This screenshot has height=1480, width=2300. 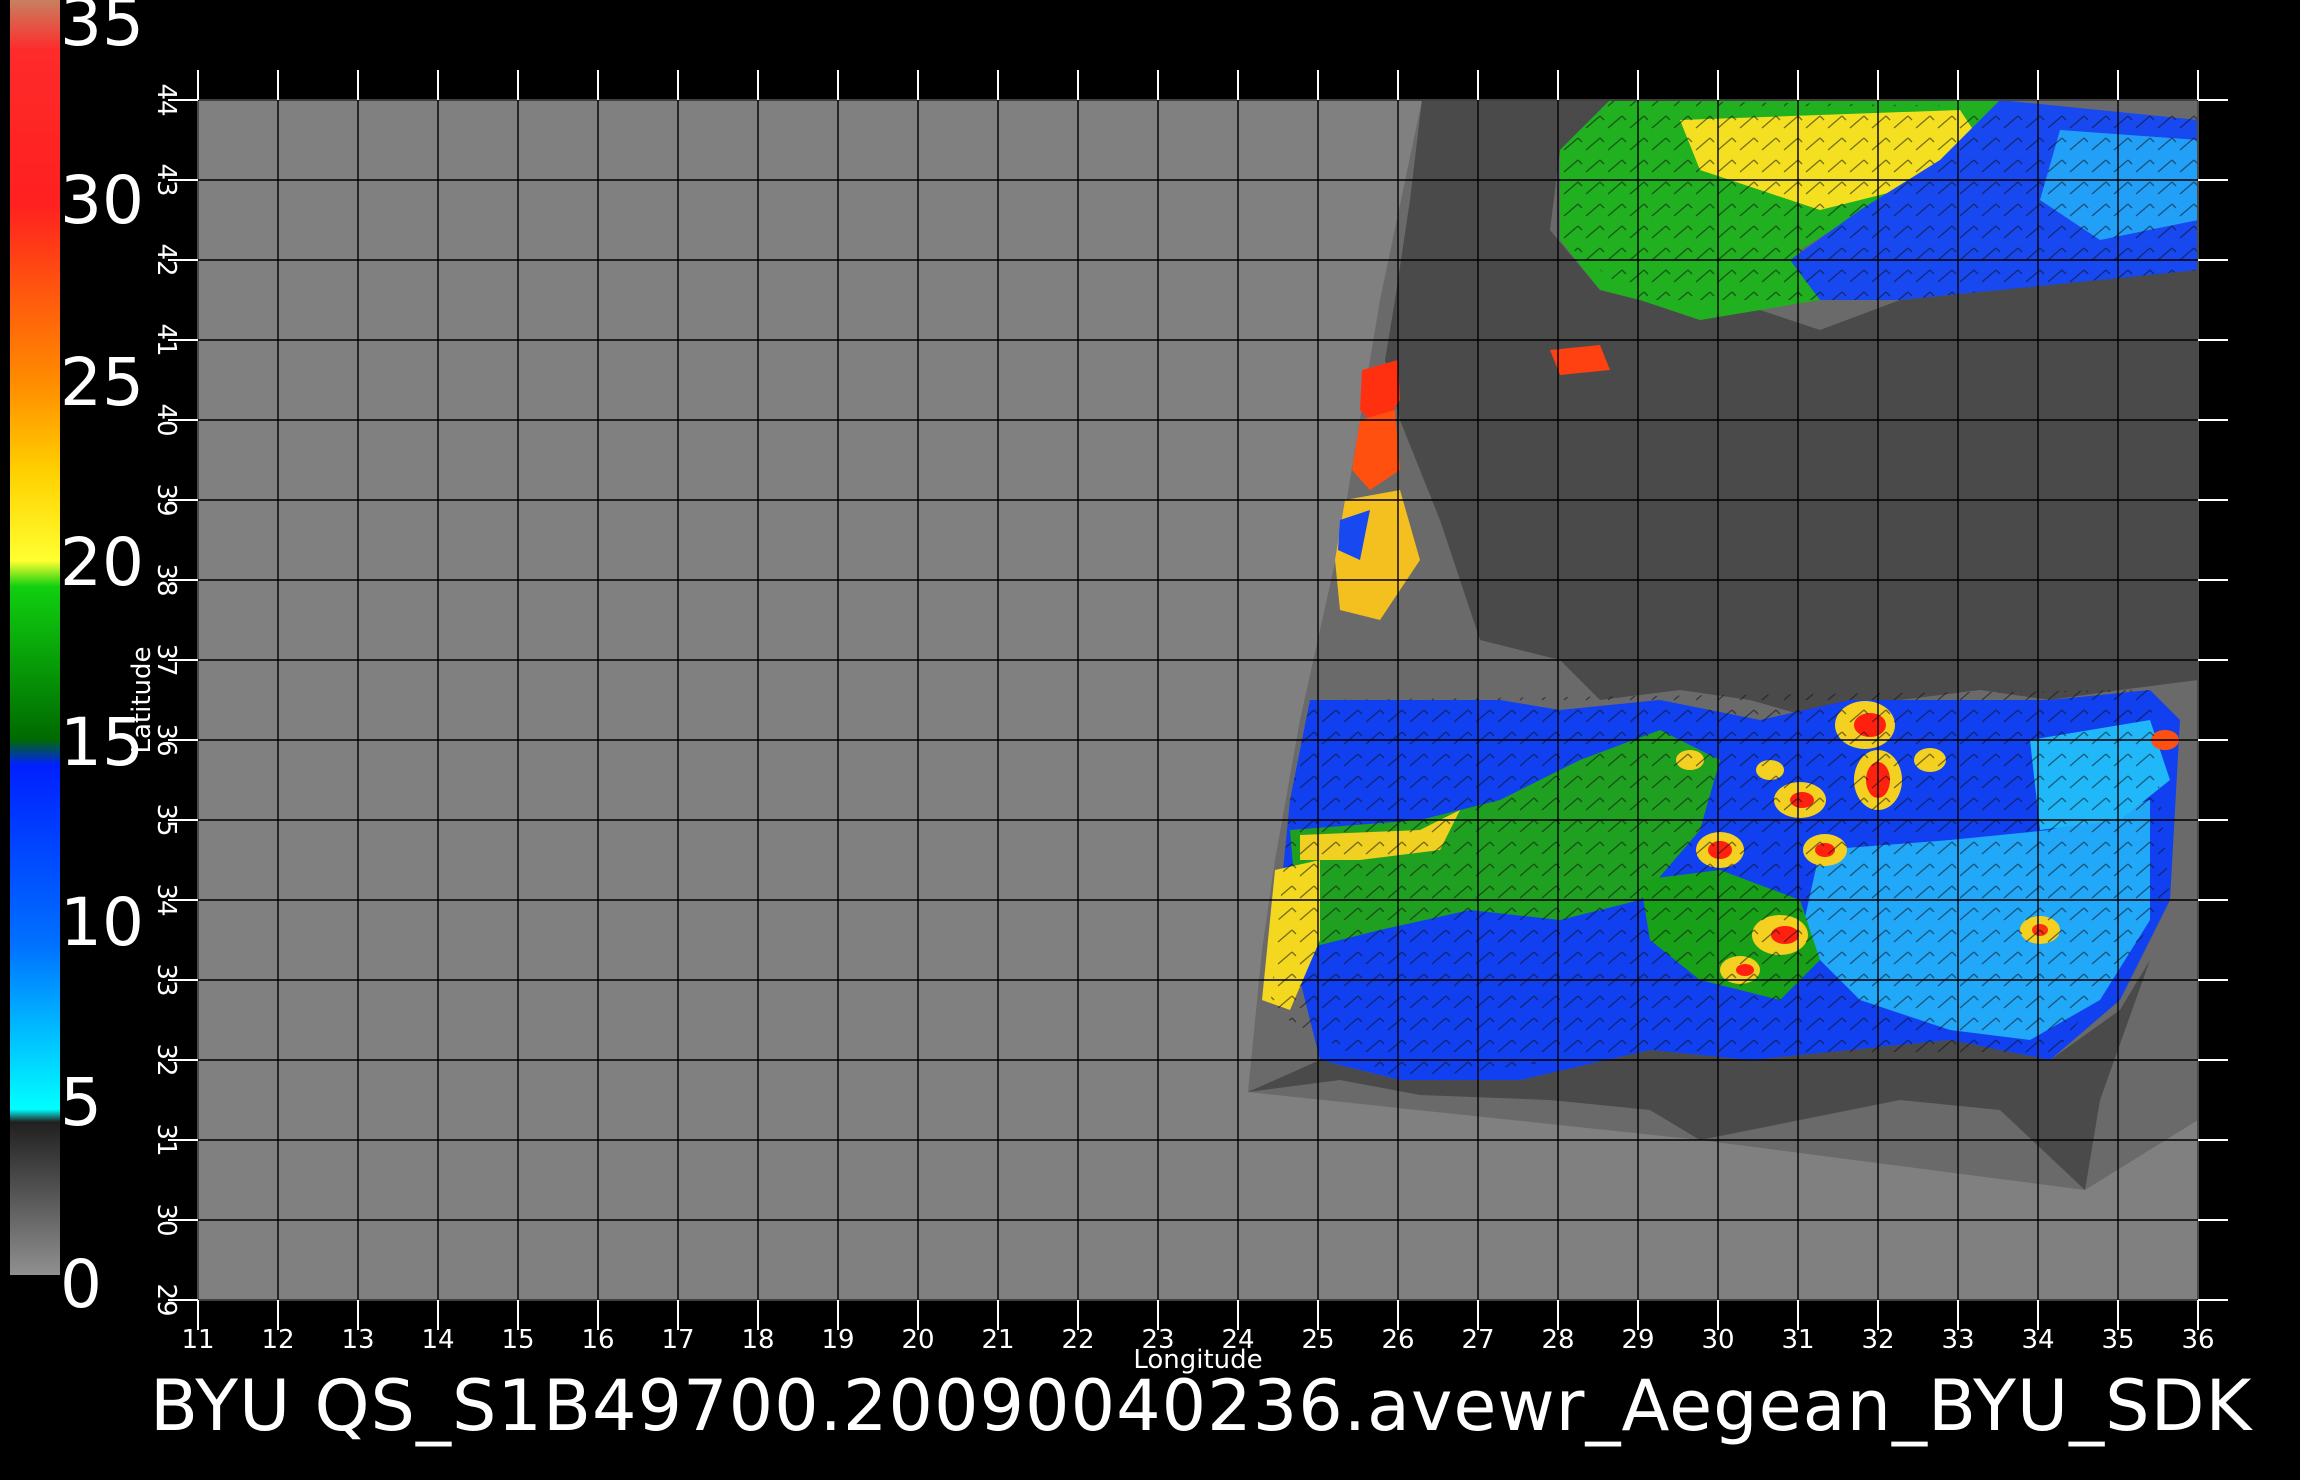 What do you see at coordinates (757, 1340) in the screenshot?
I see `lon-tick-label: 18` at bounding box center [757, 1340].